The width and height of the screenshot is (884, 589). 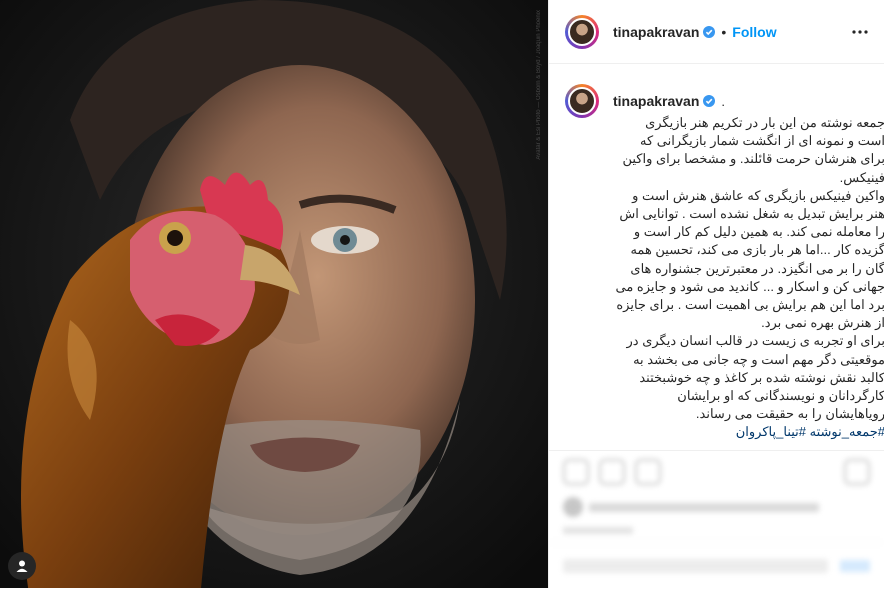 I want to click on share-icon, so click(x=648, y=472).